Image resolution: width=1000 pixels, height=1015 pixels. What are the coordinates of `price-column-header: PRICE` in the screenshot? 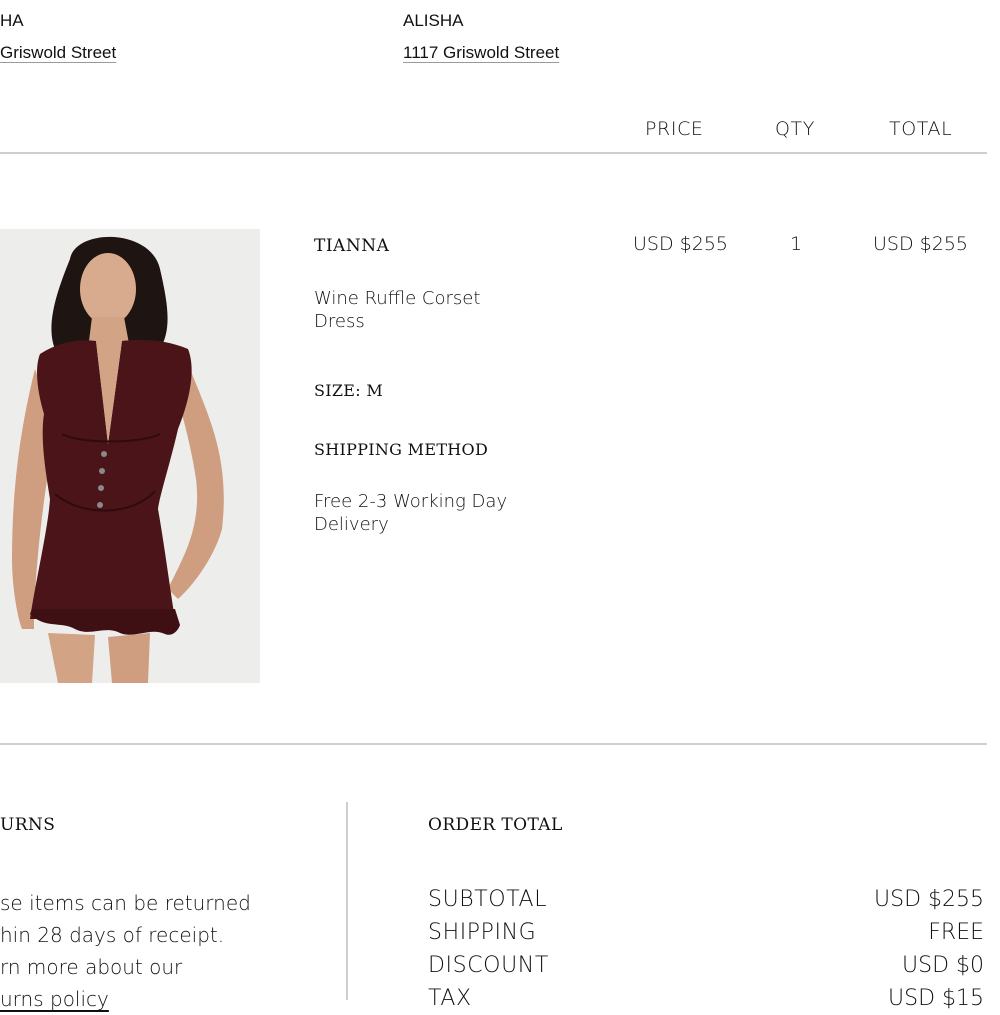 It's located at (674, 129).